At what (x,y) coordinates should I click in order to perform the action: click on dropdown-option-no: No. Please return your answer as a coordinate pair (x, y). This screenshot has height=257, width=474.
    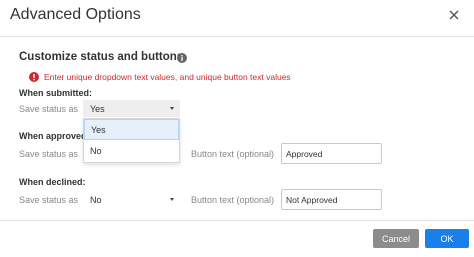
    Looking at the image, I should click on (131, 150).